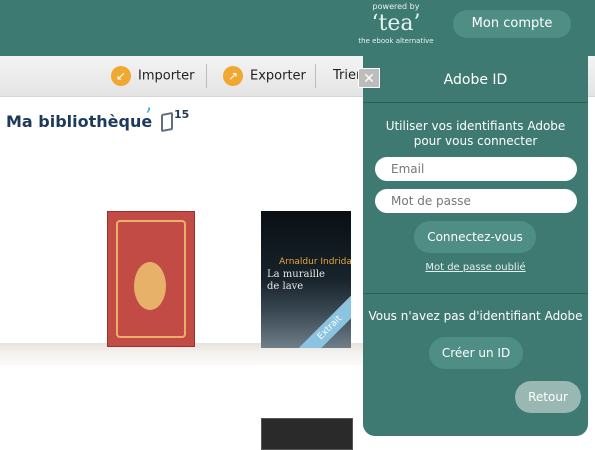  What do you see at coordinates (396, 41) in the screenshot?
I see `brand-tagline: the ebook alternative` at bounding box center [396, 41].